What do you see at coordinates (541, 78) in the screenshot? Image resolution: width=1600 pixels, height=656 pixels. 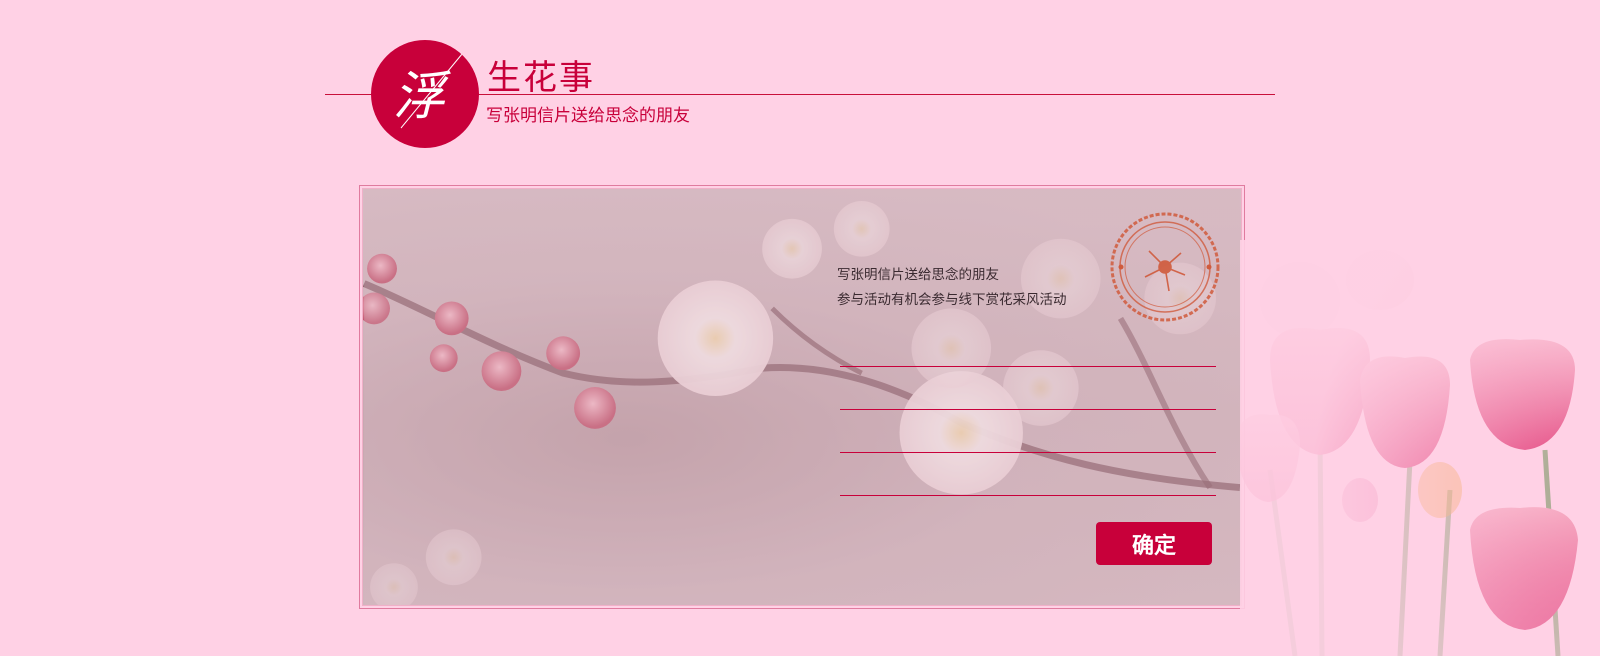 I see `page-title: 生花事` at bounding box center [541, 78].